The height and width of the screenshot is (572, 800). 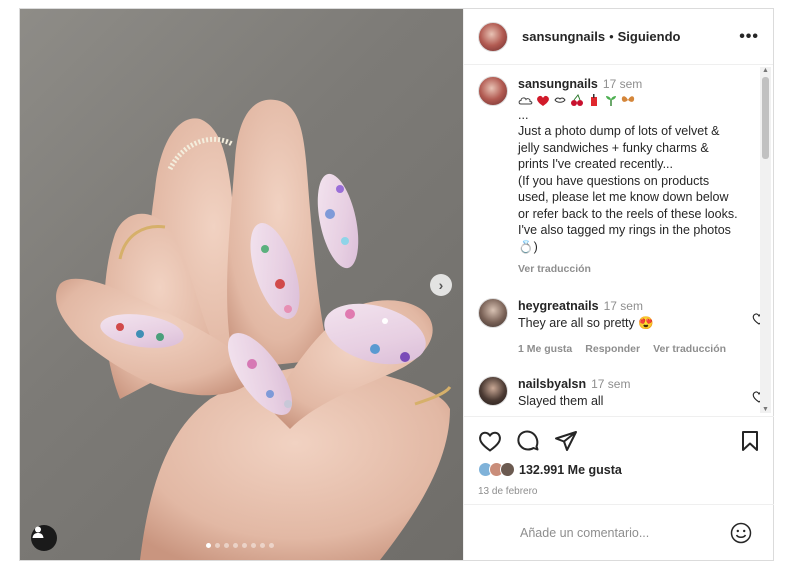 What do you see at coordinates (493, 36) in the screenshot?
I see `author-avatar` at bounding box center [493, 36].